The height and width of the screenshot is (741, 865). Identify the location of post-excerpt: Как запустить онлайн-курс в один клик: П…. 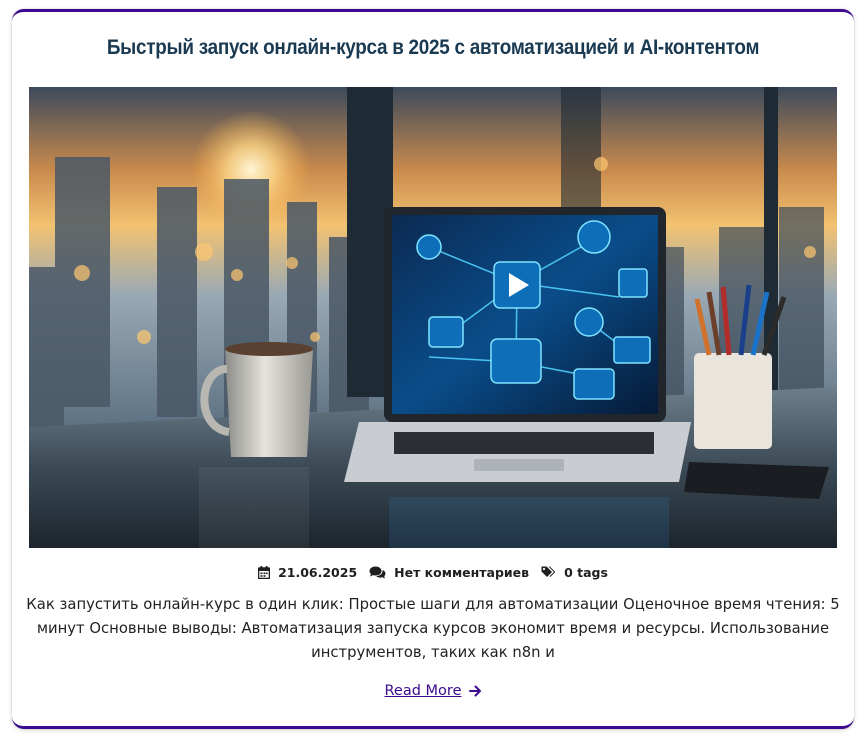
(433, 628).